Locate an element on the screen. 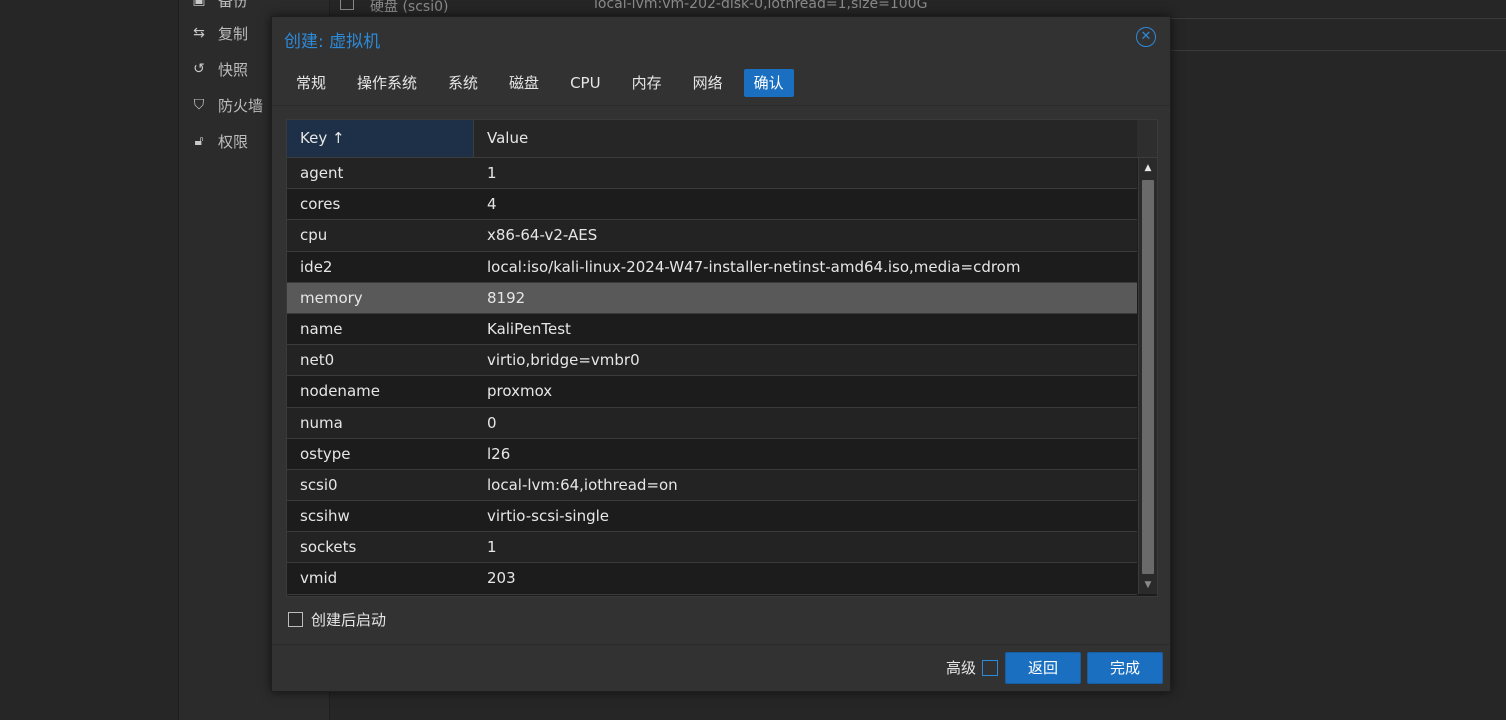 Image resolution: width=1506 pixels, height=720 pixels. row-value: virtio-scsi-single is located at coordinates (548, 516).